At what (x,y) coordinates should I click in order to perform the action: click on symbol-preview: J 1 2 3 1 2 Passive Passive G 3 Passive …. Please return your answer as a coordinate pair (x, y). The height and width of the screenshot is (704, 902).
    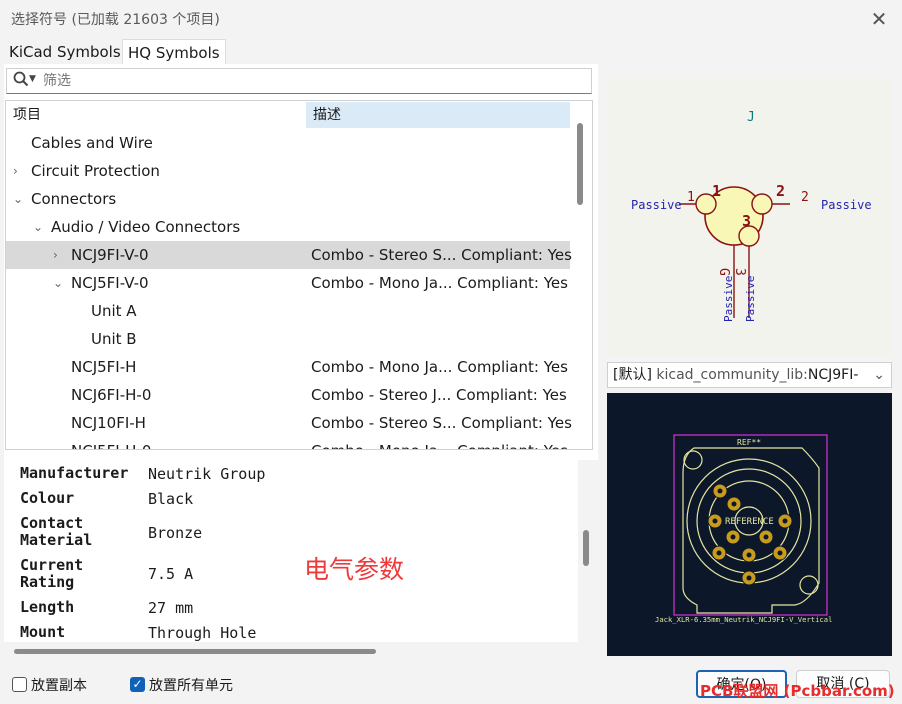
    Looking at the image, I should click on (749, 216).